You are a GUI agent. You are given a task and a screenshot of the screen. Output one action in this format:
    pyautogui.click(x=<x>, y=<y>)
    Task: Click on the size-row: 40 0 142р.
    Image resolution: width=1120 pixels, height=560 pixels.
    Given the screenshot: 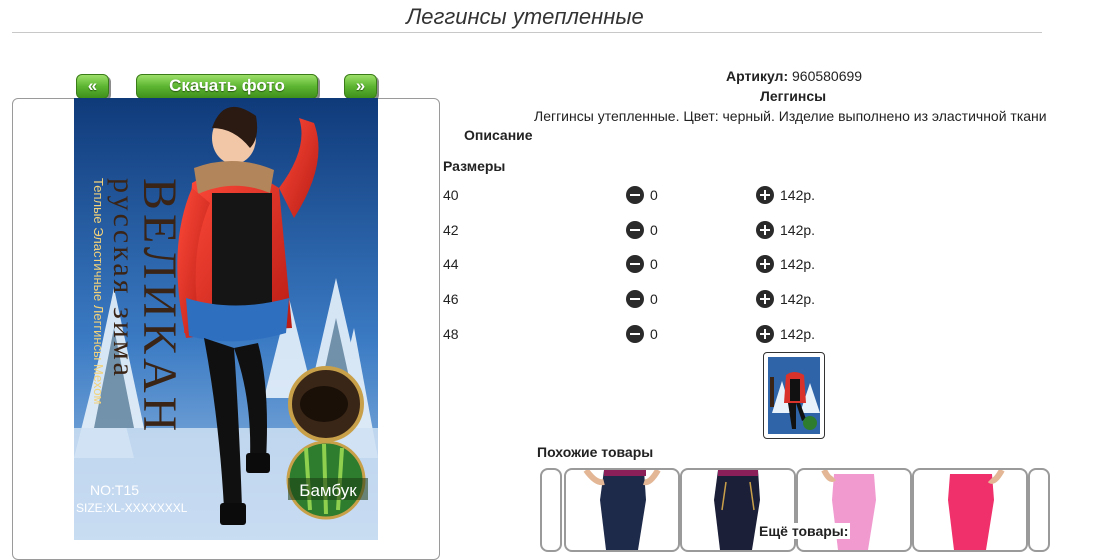 What is the action you would take?
    pyautogui.click(x=693, y=196)
    